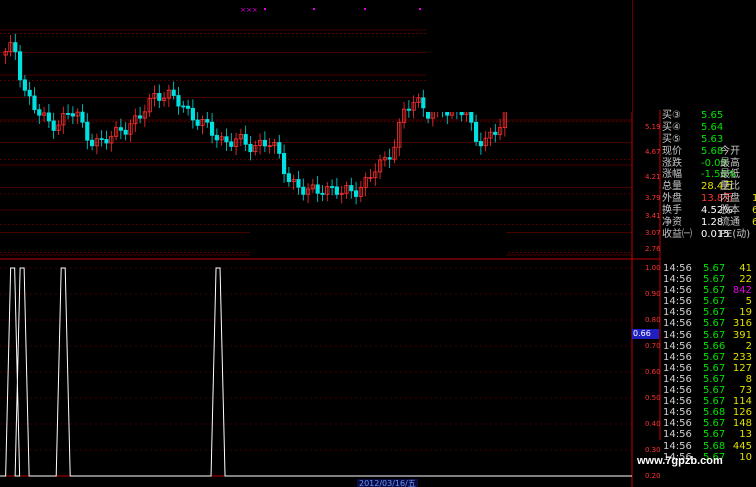  I want to click on trade-volume: 8, so click(748, 379).